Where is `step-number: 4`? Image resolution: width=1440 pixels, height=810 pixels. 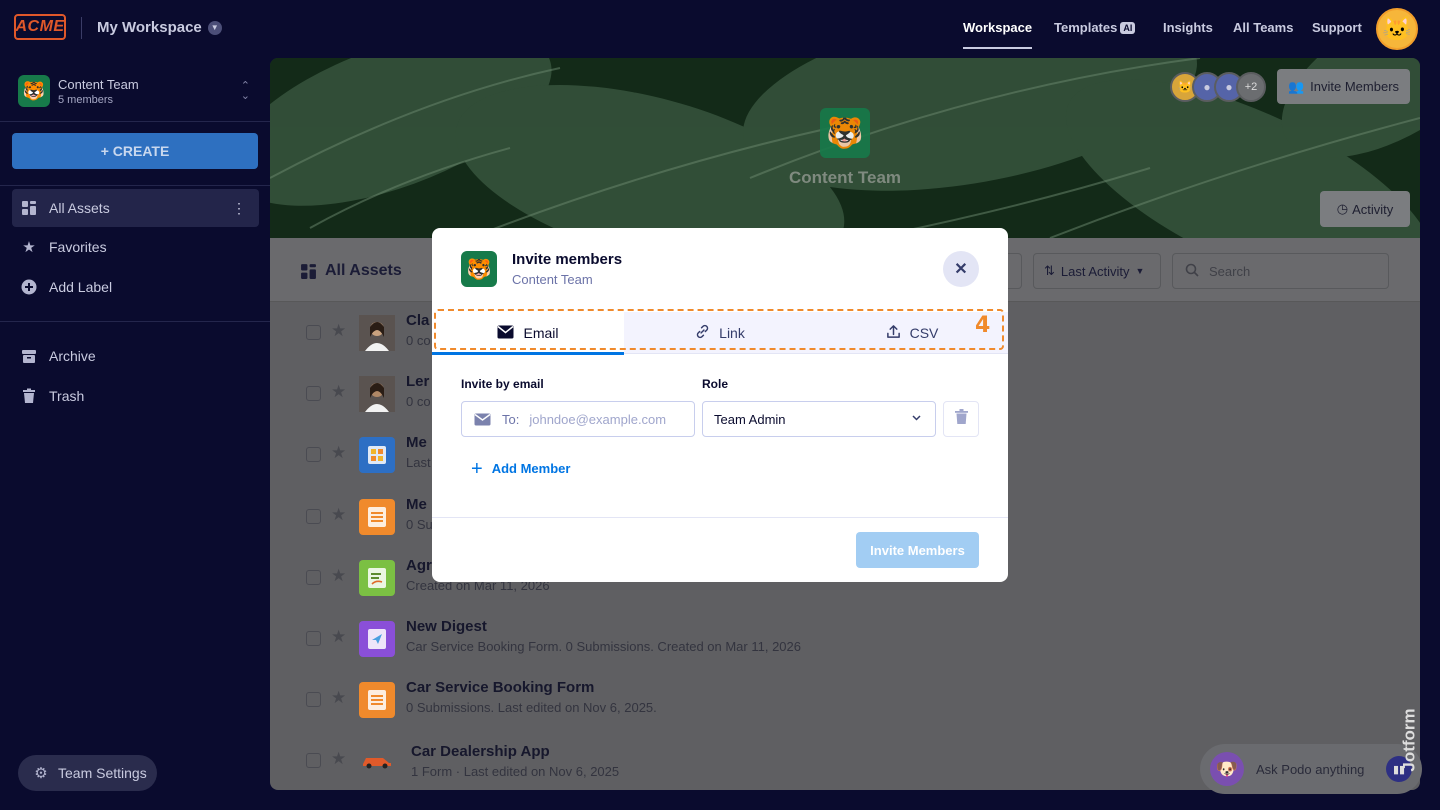
step-number: 4 is located at coordinates (983, 325).